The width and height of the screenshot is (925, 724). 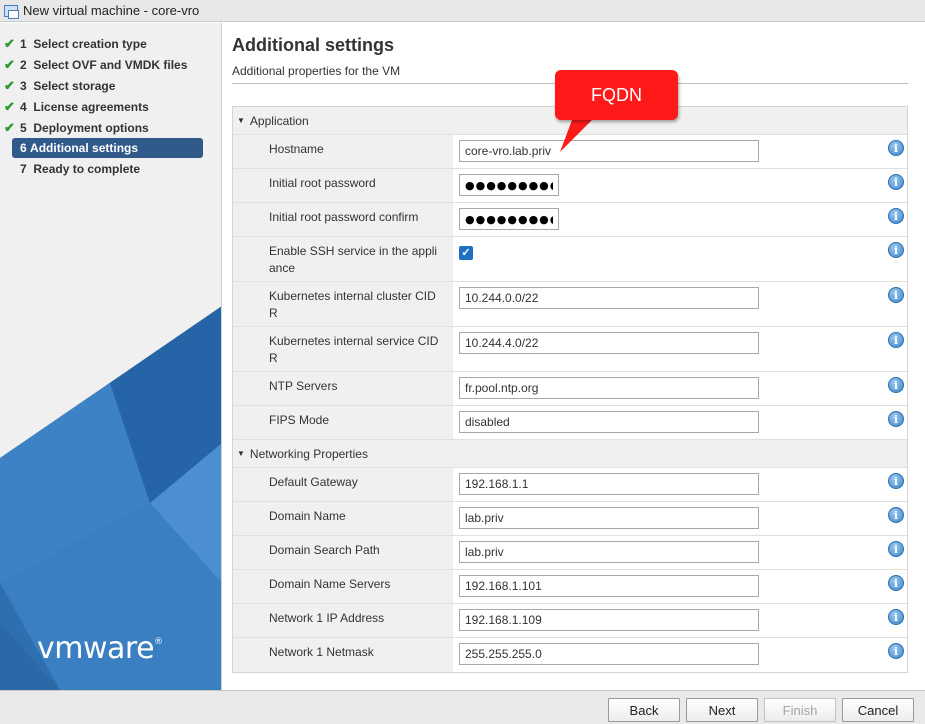 I want to click on wizard-footer: Back Next Finish Cancel, so click(x=462, y=707).